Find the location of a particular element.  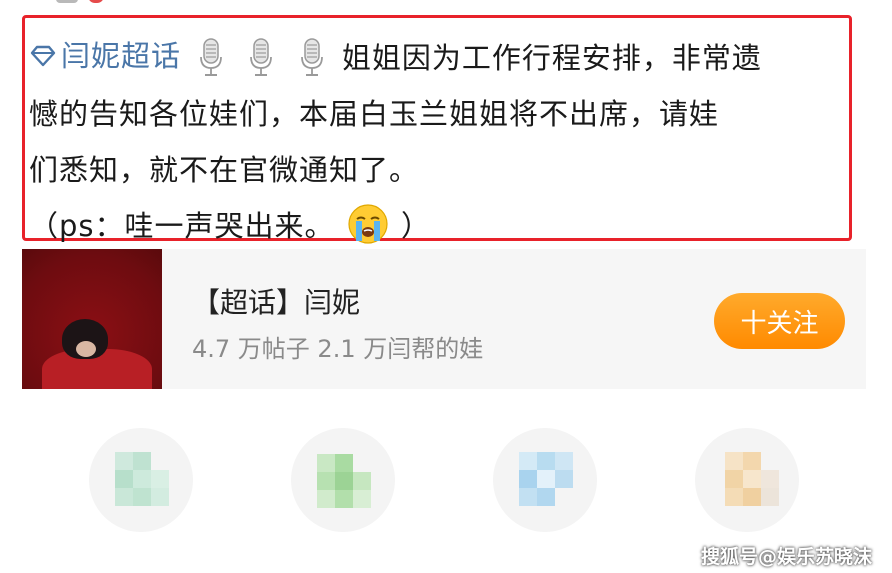

post-line-1-text: 姐姐因为工作行程安排，非常遗 is located at coordinates (551, 58).